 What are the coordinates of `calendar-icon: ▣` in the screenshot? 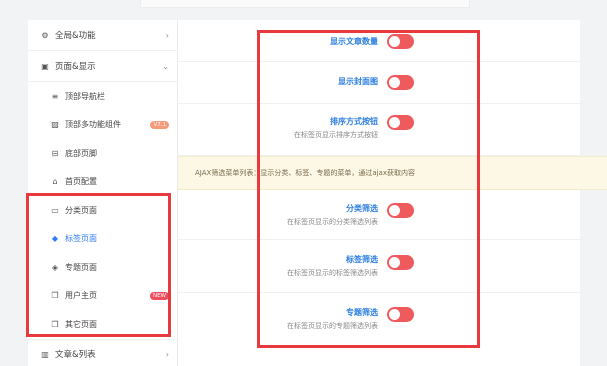 It's located at (45, 66).